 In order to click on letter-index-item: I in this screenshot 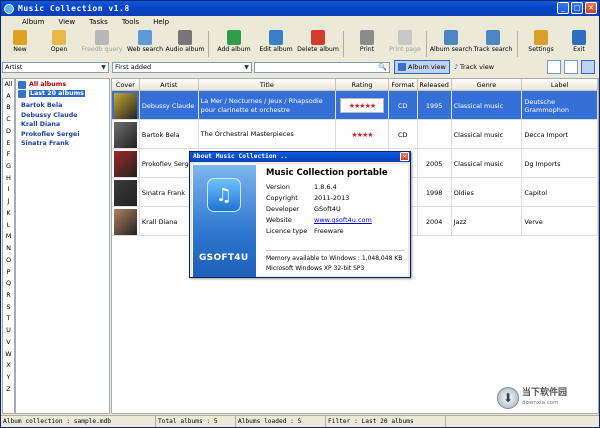, I will do `click(8, 190)`.